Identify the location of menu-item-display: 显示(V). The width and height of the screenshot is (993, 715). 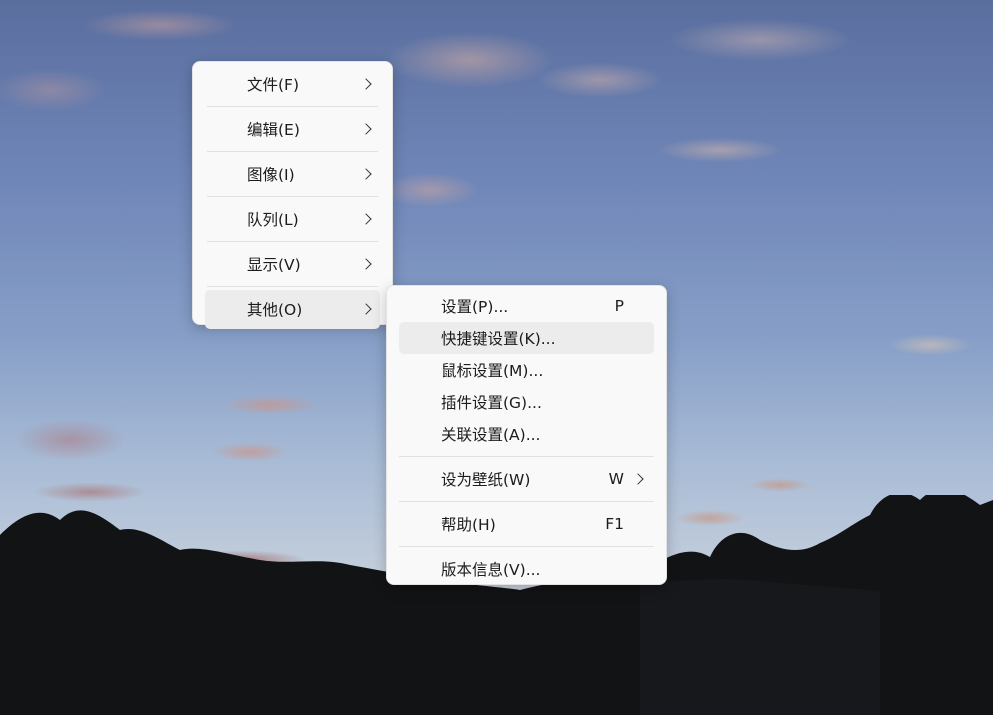
(292, 264).